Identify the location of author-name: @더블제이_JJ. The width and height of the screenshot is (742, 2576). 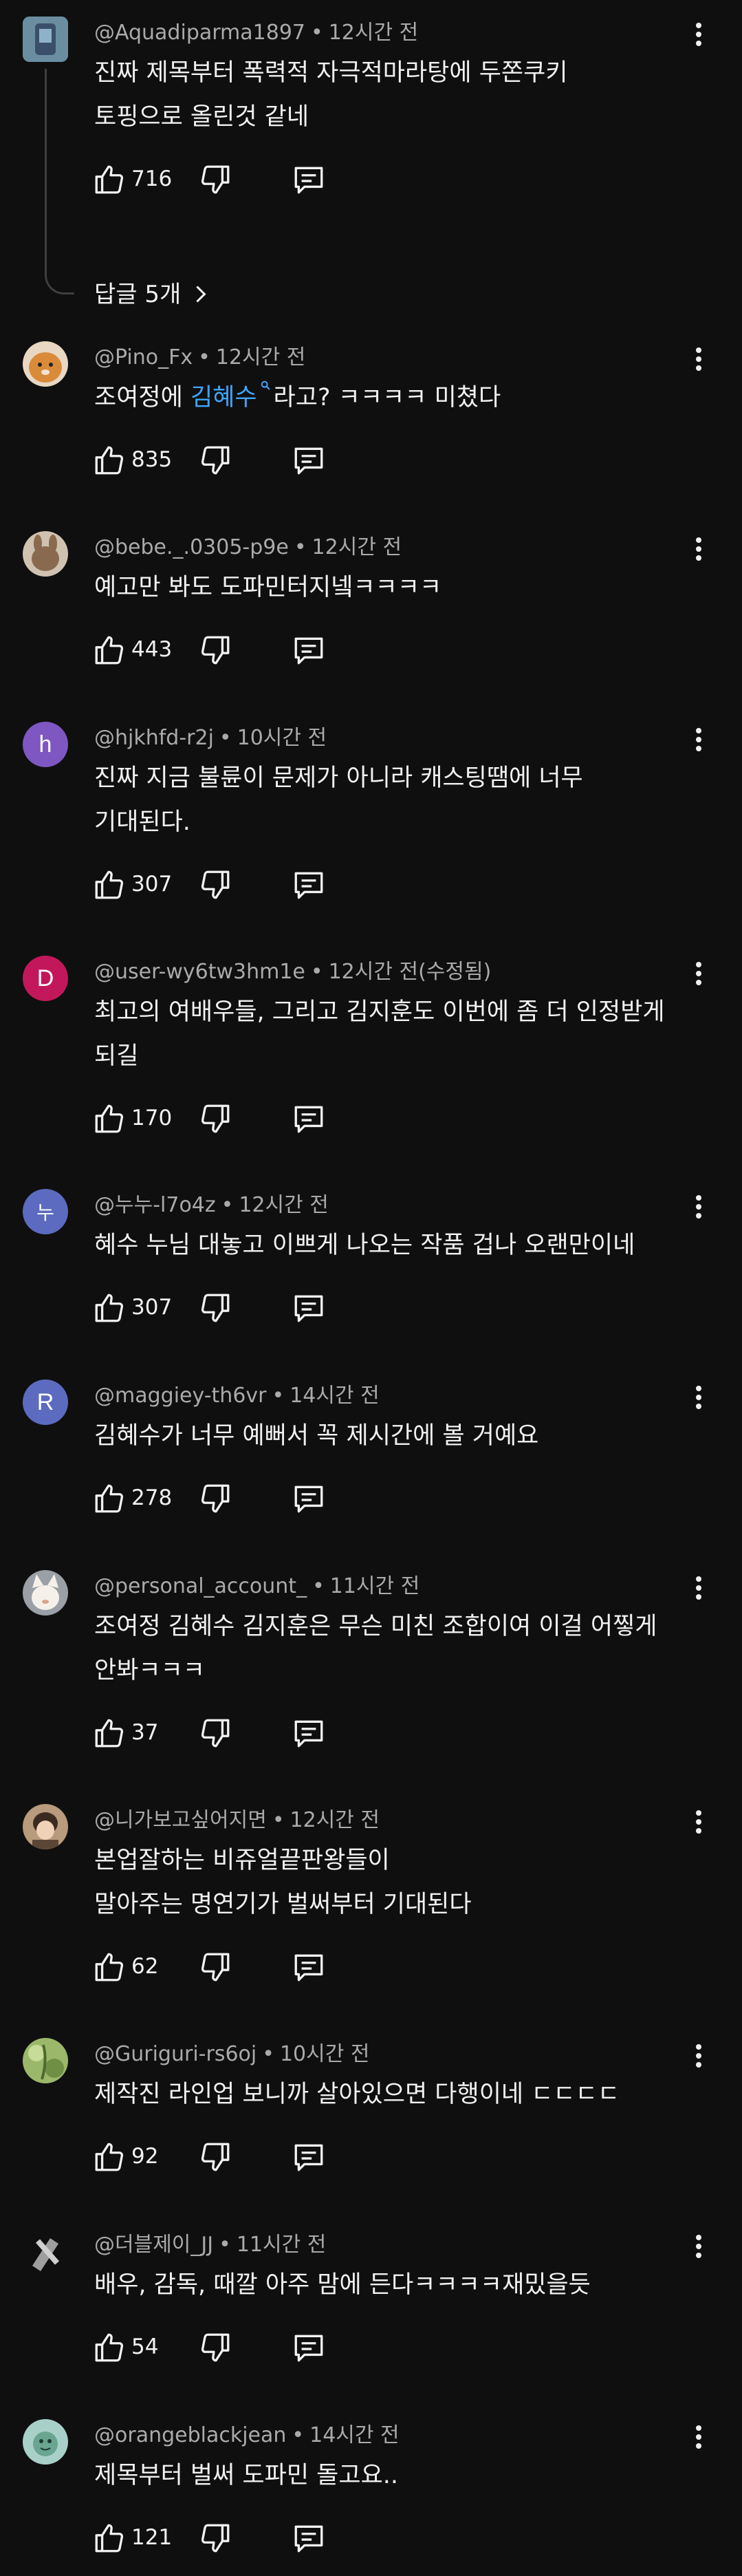
(153, 2245).